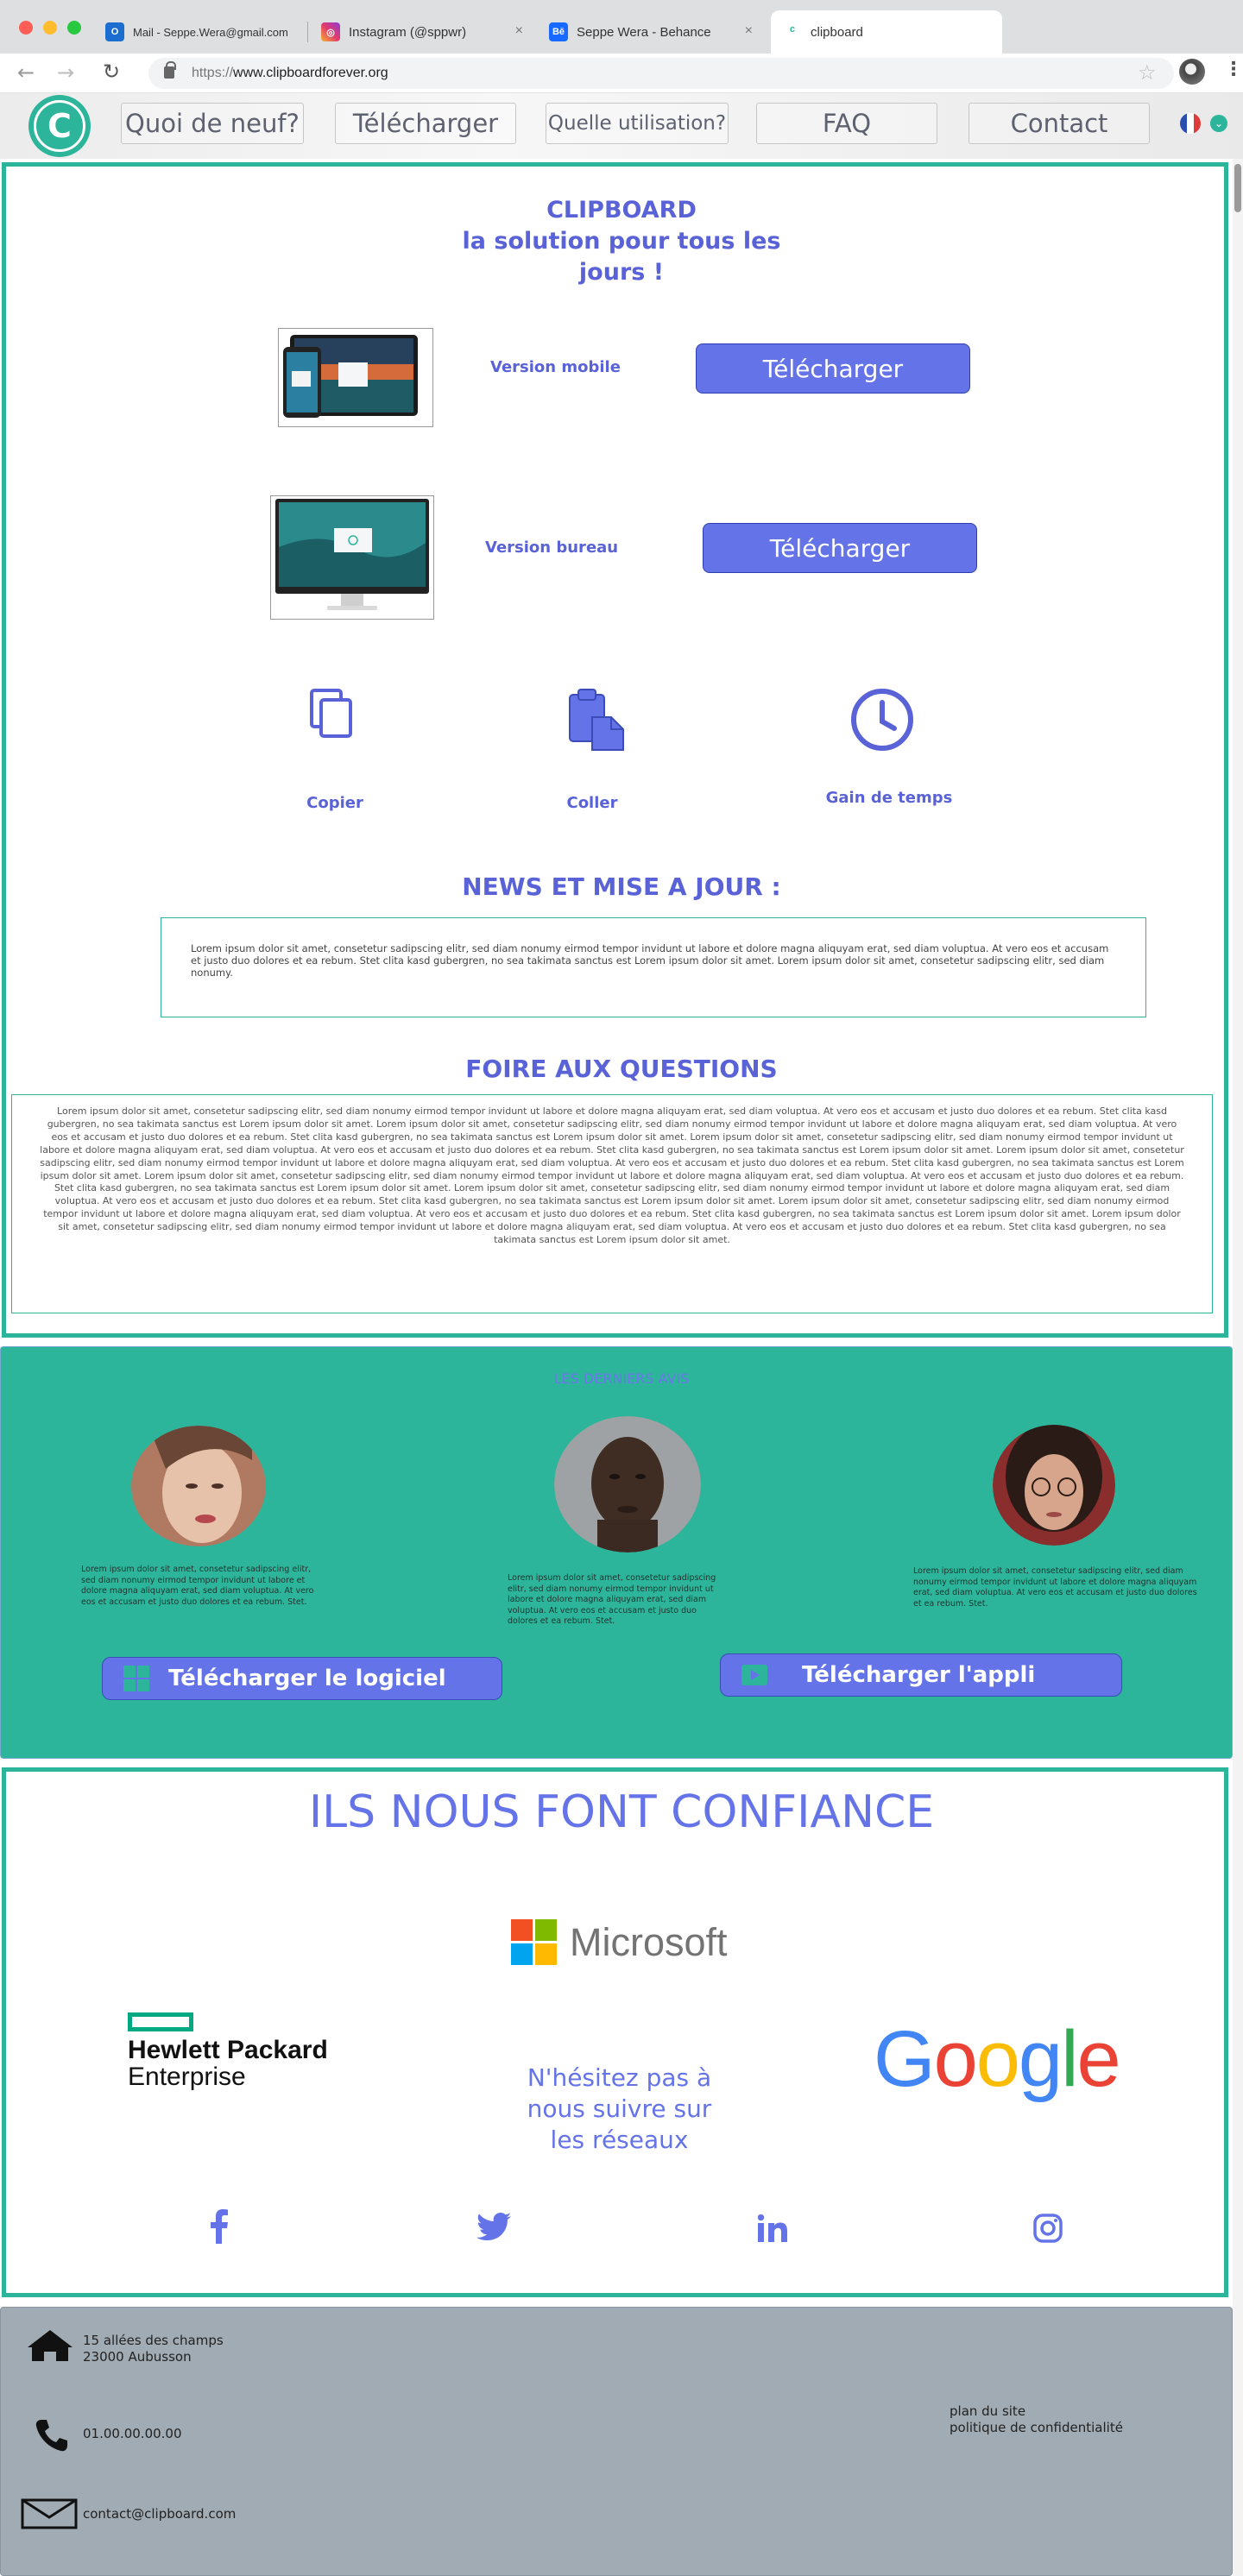  What do you see at coordinates (772, 2228) in the screenshot?
I see `linkedin-icon` at bounding box center [772, 2228].